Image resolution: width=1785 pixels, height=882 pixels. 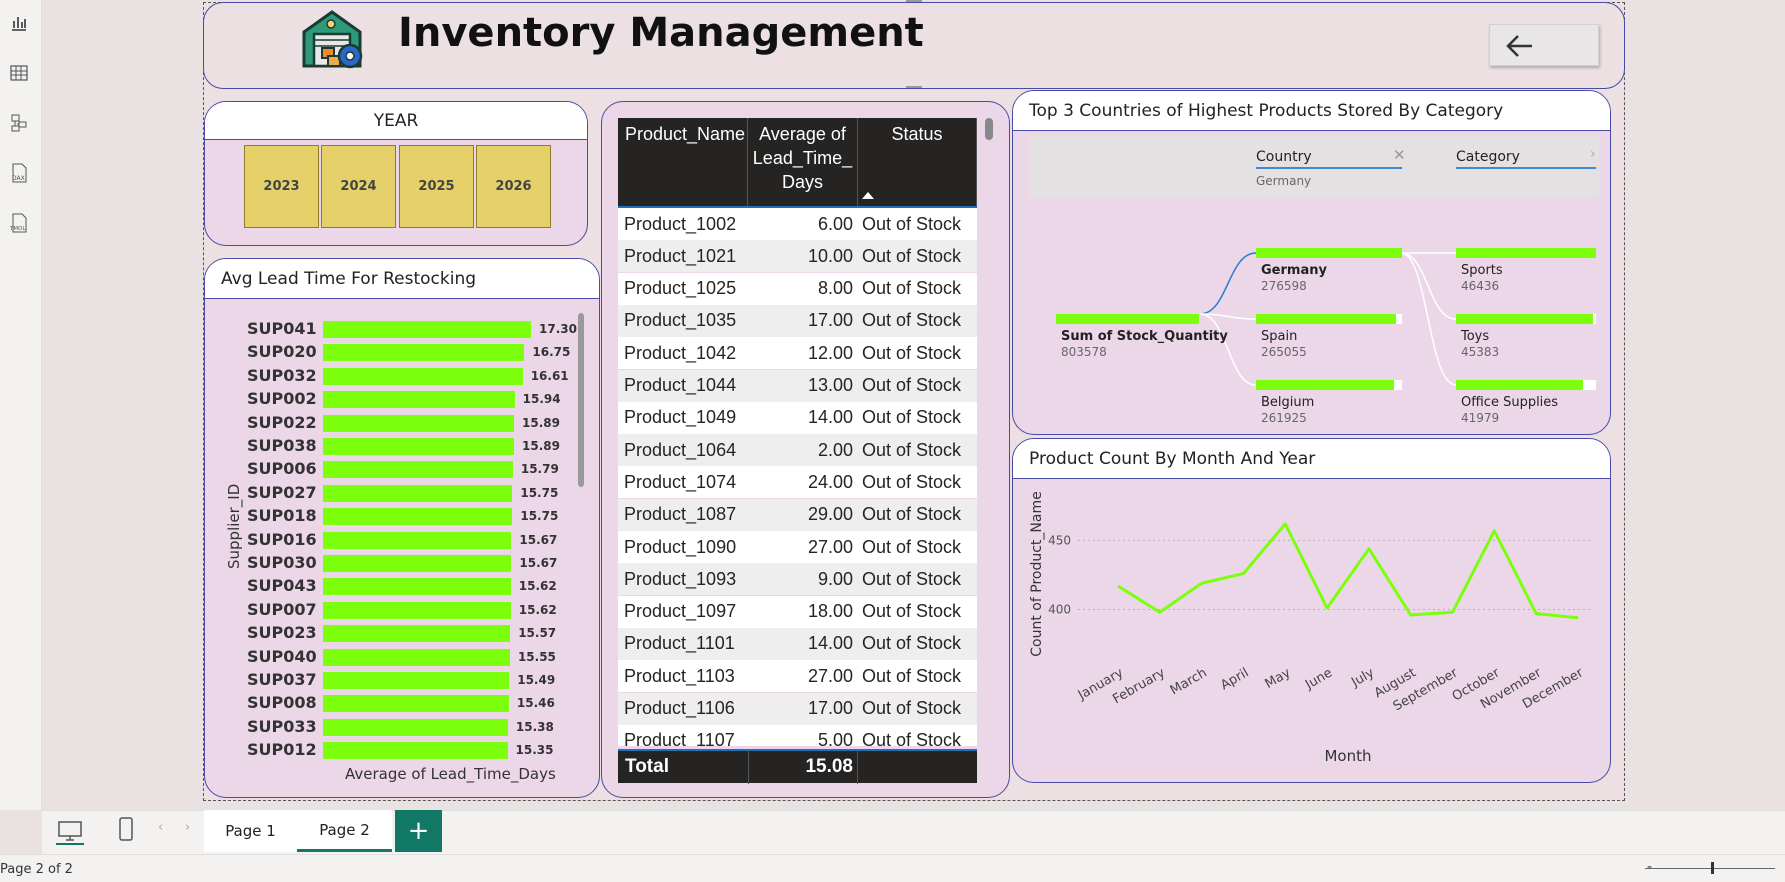 I want to click on category-node-value: 46436, so click(x=1480, y=286).